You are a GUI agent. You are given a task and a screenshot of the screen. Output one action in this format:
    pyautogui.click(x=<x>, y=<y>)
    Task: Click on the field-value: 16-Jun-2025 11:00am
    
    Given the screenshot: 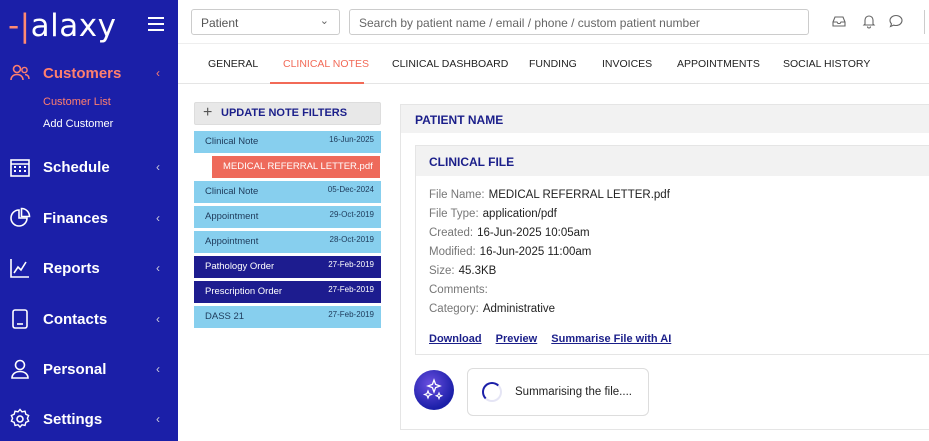 What is the action you would take?
    pyautogui.click(x=535, y=252)
    